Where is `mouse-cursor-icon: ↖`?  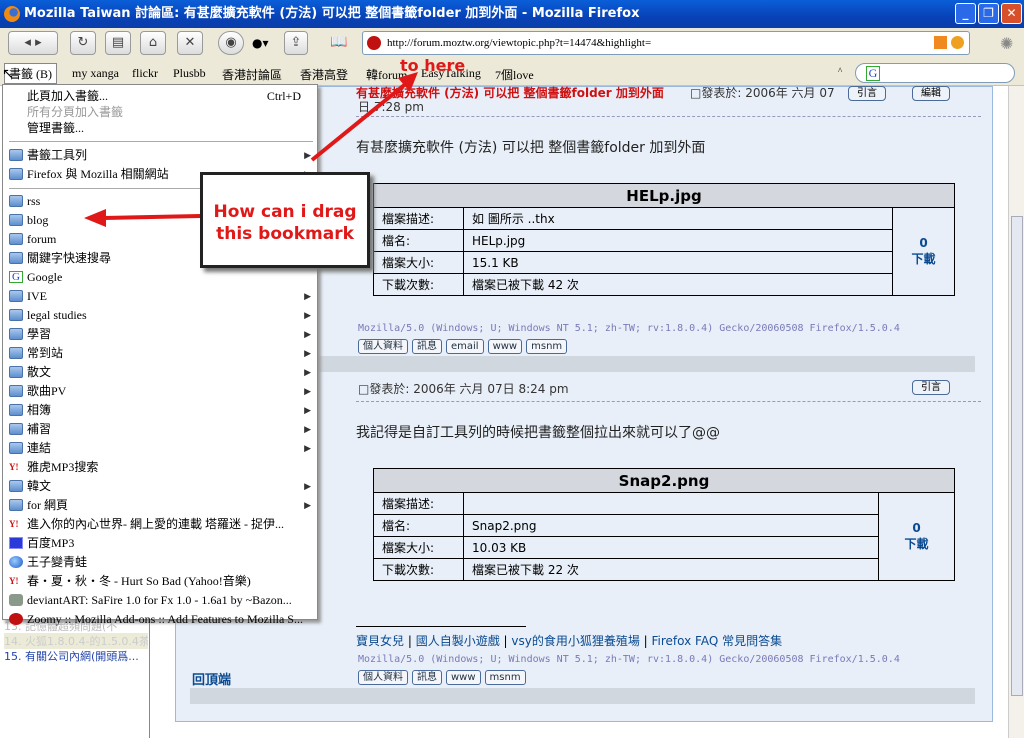 mouse-cursor-icon: ↖ is located at coordinates (8, 74).